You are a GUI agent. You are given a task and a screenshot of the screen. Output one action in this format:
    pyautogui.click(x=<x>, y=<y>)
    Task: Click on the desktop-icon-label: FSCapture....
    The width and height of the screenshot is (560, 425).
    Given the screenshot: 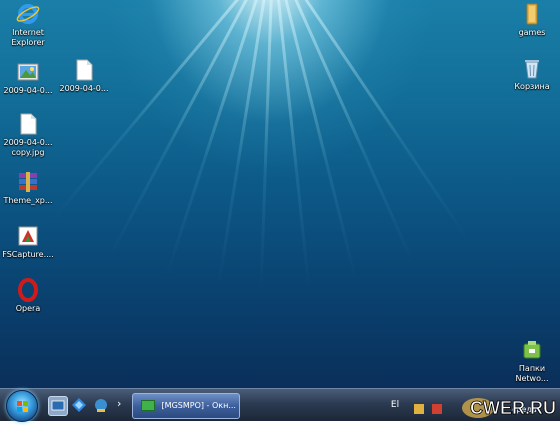 What is the action you would take?
    pyautogui.click(x=28, y=254)
    